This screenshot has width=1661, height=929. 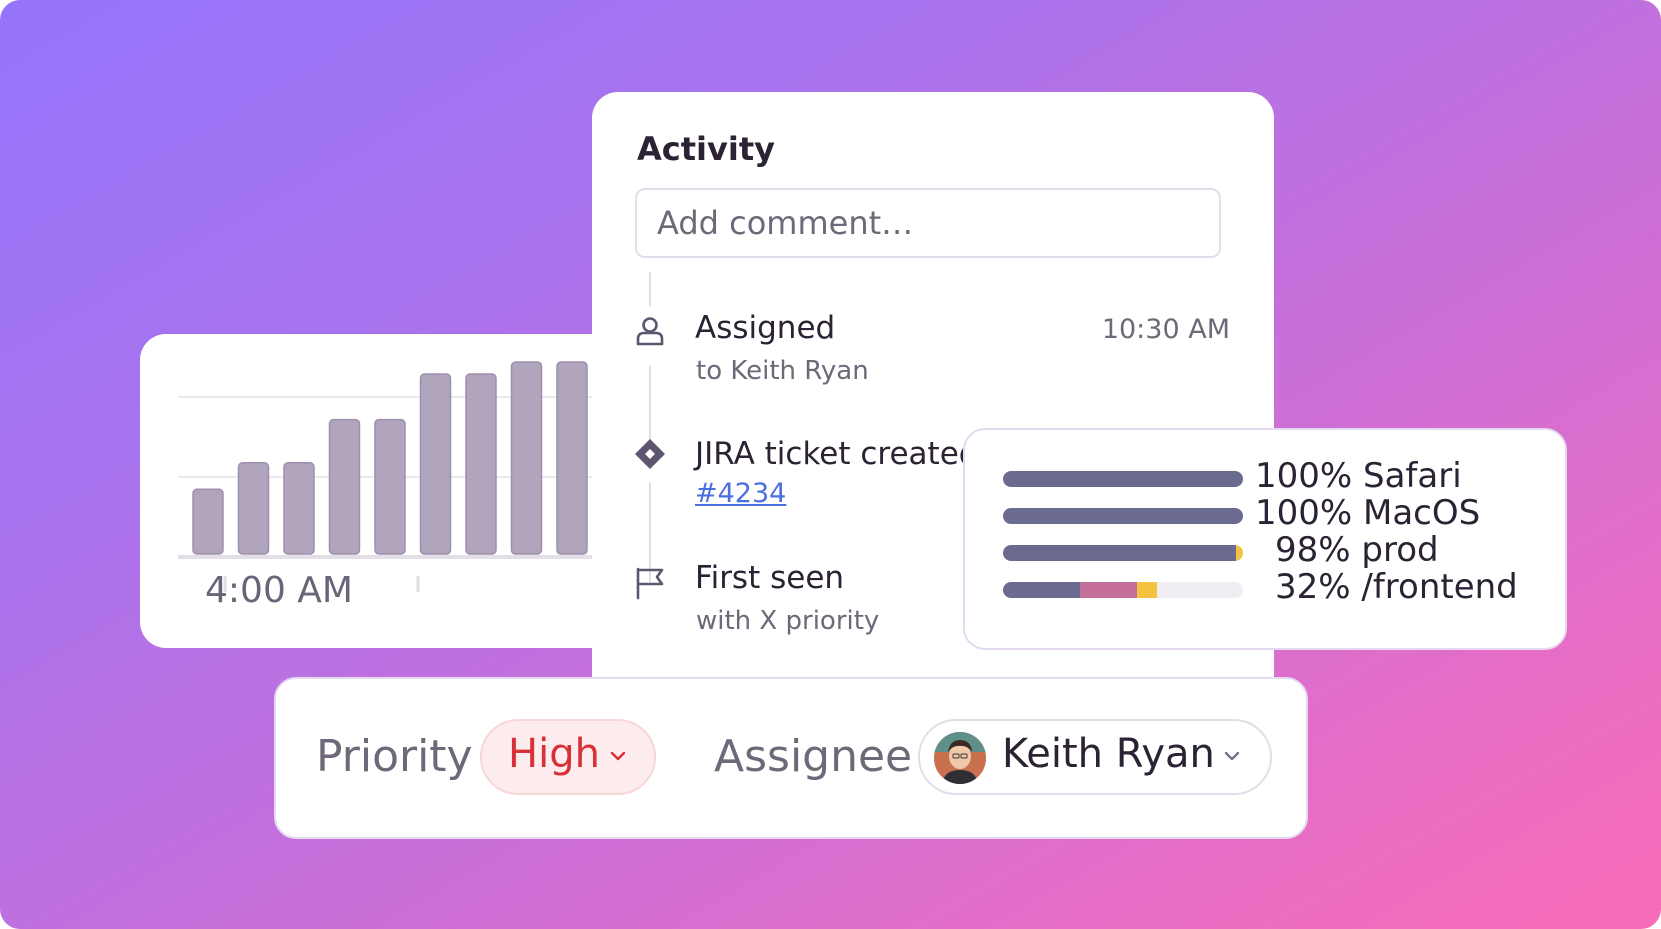 I want to click on tag-label: 100% Safari, so click(x=1358, y=476).